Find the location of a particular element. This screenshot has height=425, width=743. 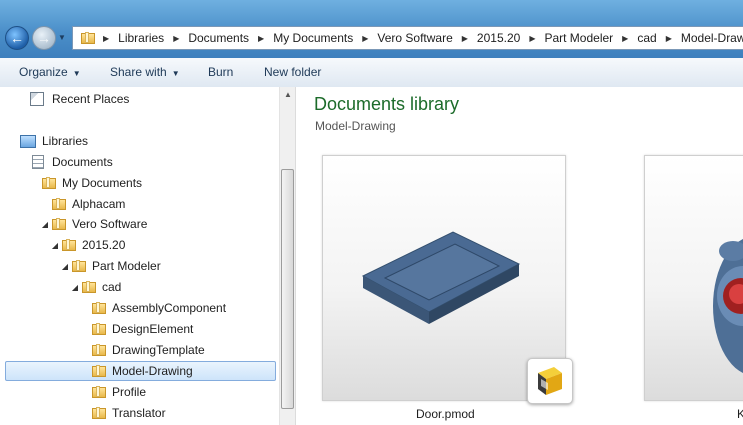

nav-item-profile: Profile is located at coordinates (119, 392).